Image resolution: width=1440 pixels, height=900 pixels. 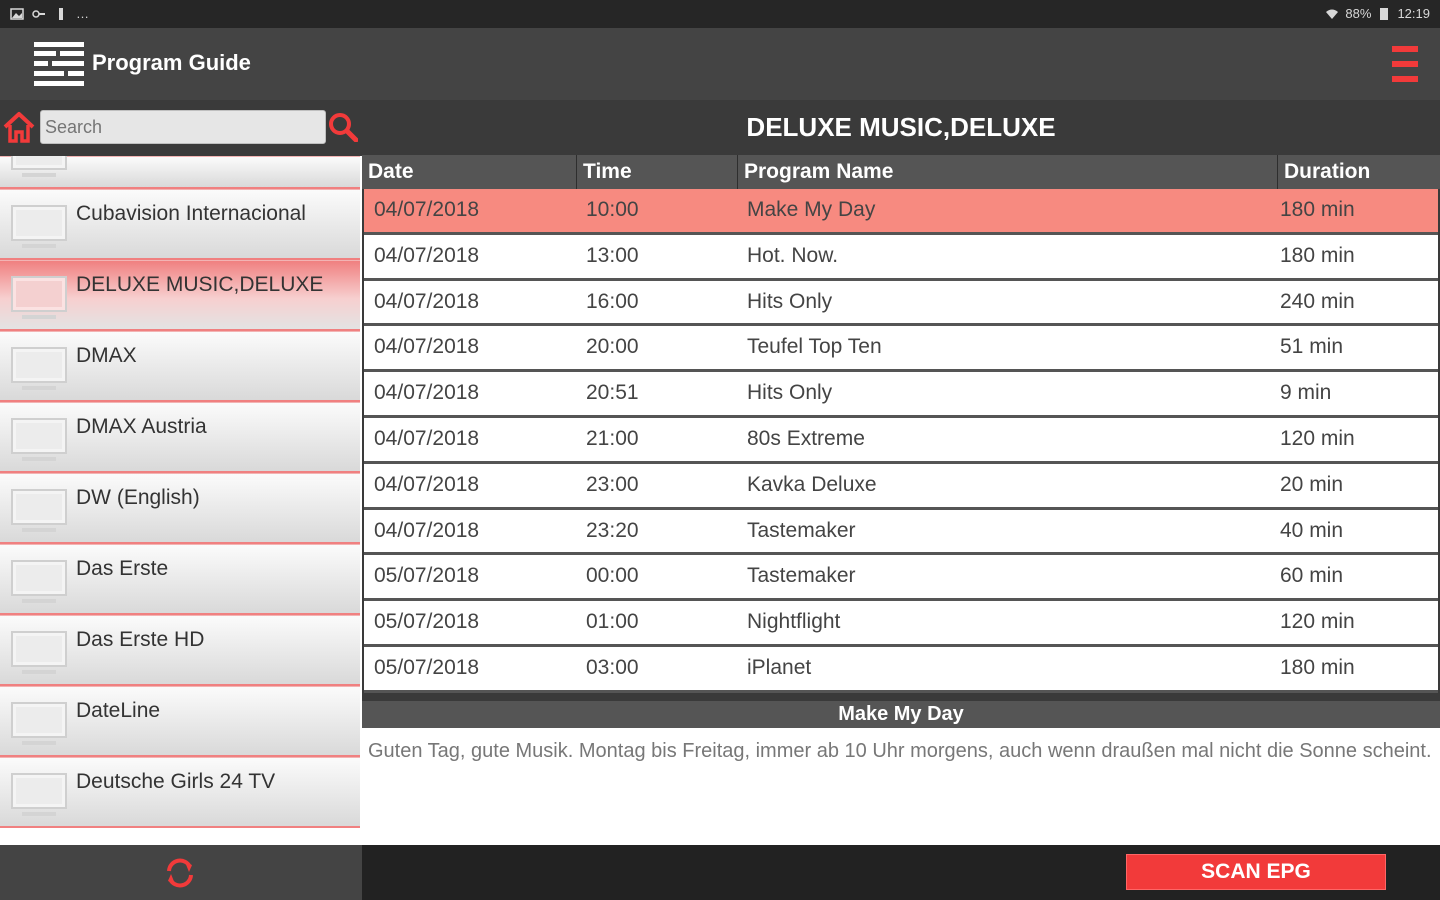 I want to click on search-icon, so click(x=343, y=127).